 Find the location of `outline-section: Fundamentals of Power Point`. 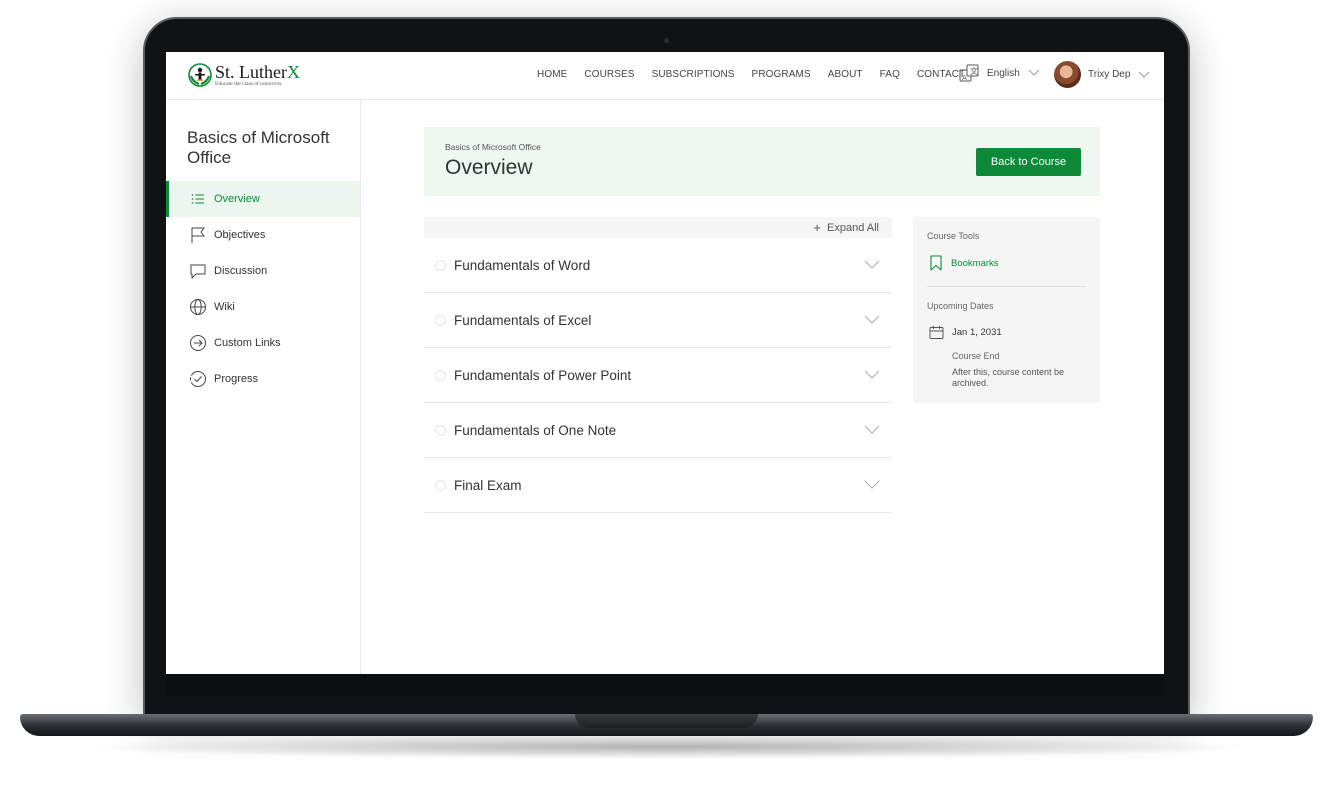

outline-section: Fundamentals of Power Point is located at coordinates (658, 375).